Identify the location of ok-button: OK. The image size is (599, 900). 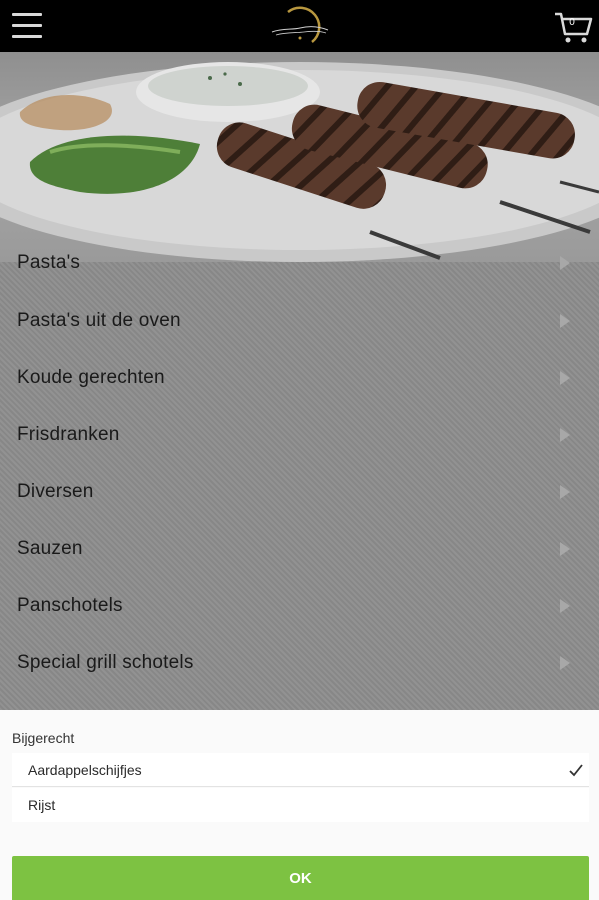
(300, 878).